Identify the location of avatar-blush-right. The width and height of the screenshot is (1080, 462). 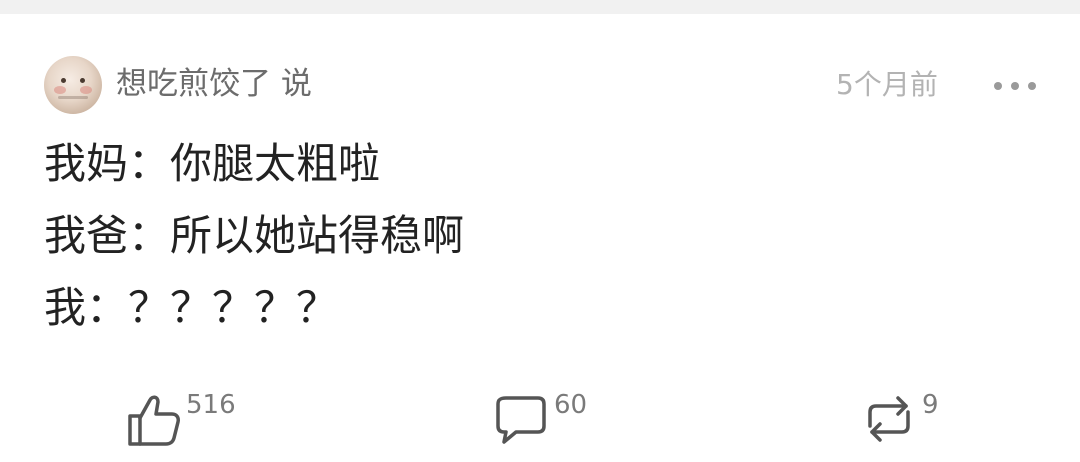
(86, 90).